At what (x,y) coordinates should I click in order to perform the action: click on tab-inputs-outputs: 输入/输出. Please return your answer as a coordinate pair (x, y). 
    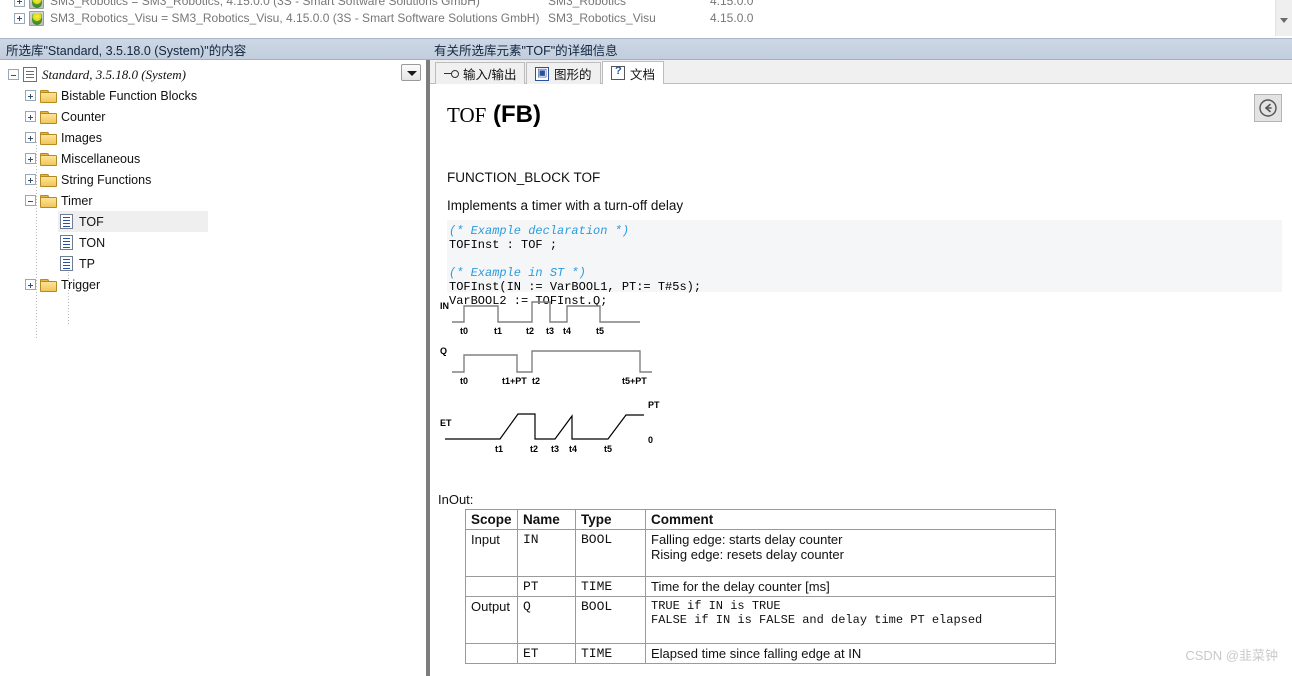
    Looking at the image, I should click on (480, 73).